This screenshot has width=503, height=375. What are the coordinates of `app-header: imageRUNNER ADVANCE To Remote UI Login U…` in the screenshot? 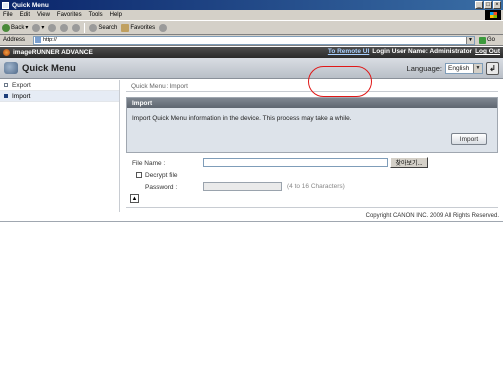 It's located at (251, 52).